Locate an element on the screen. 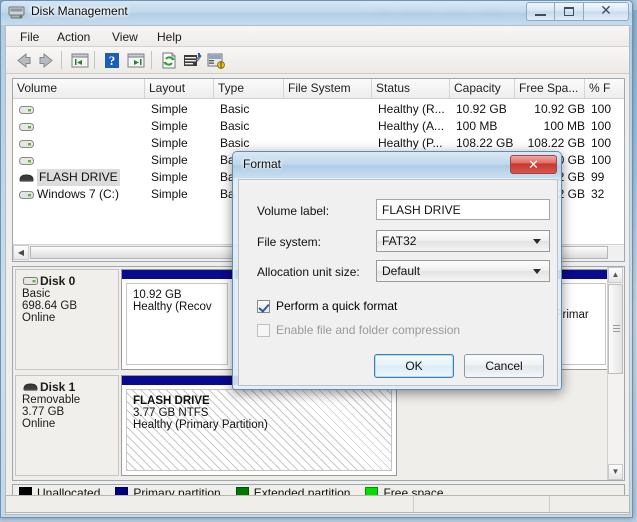 This screenshot has width=637, height=522. file-system-select: FAT32 is located at coordinates (463, 241).